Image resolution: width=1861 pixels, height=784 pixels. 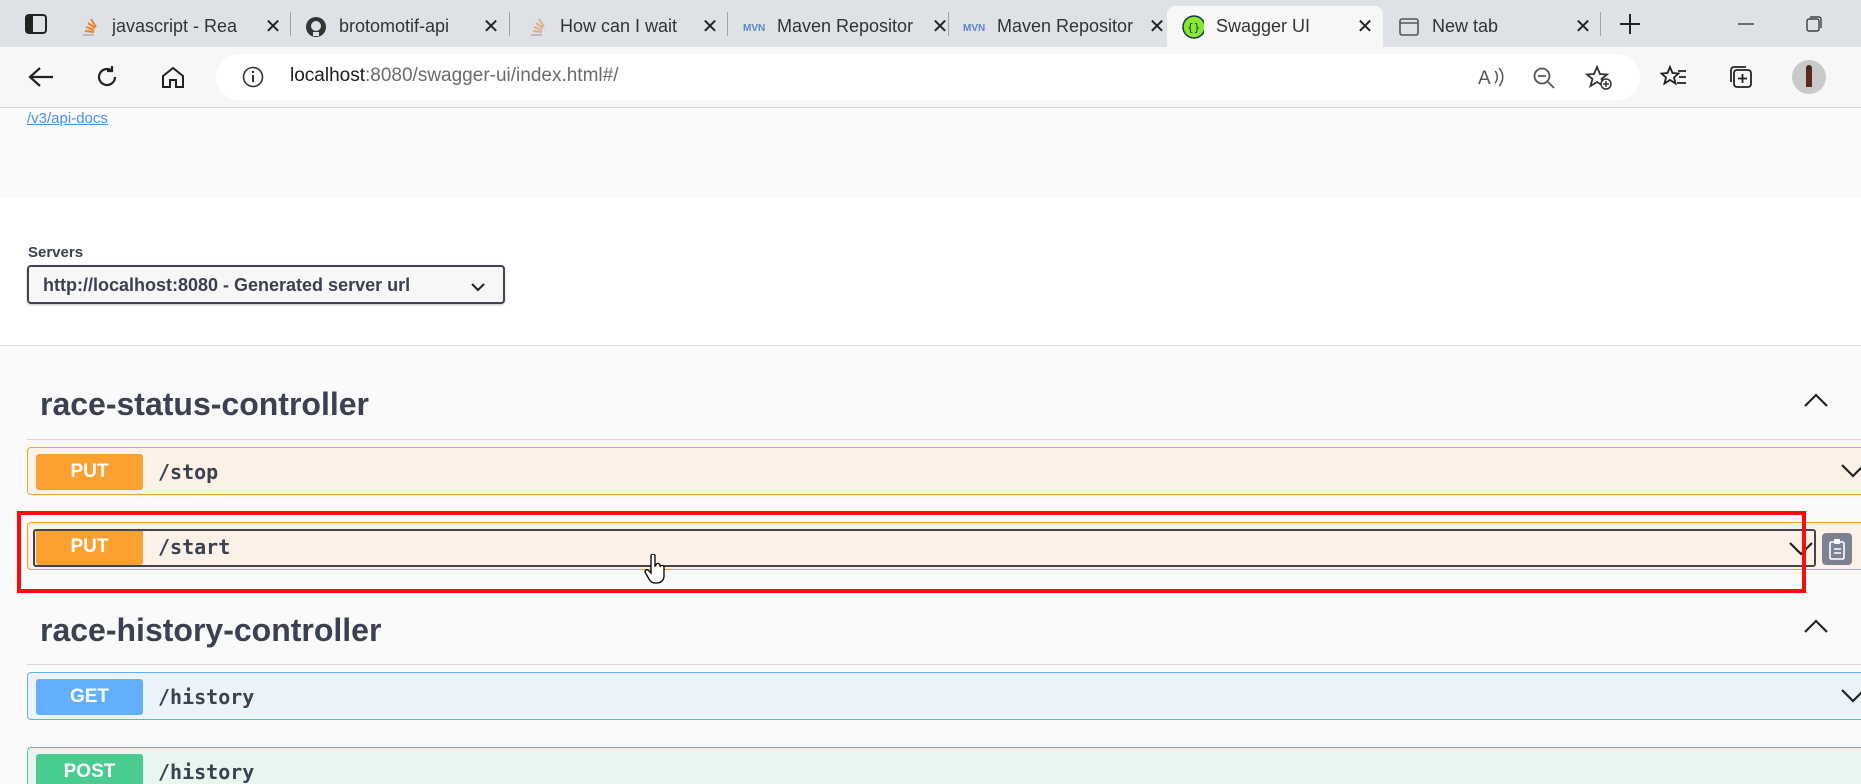 I want to click on avatar, so click(x=1809, y=77).